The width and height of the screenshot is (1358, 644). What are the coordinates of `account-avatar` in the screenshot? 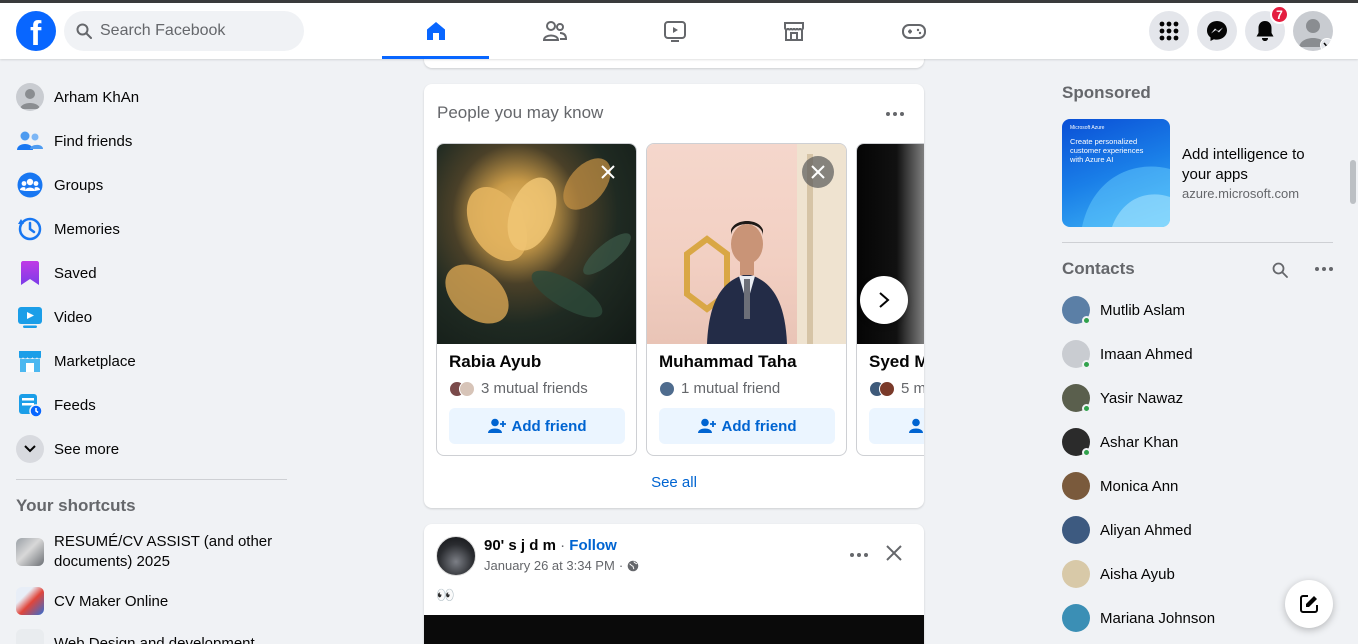 It's located at (1313, 31).